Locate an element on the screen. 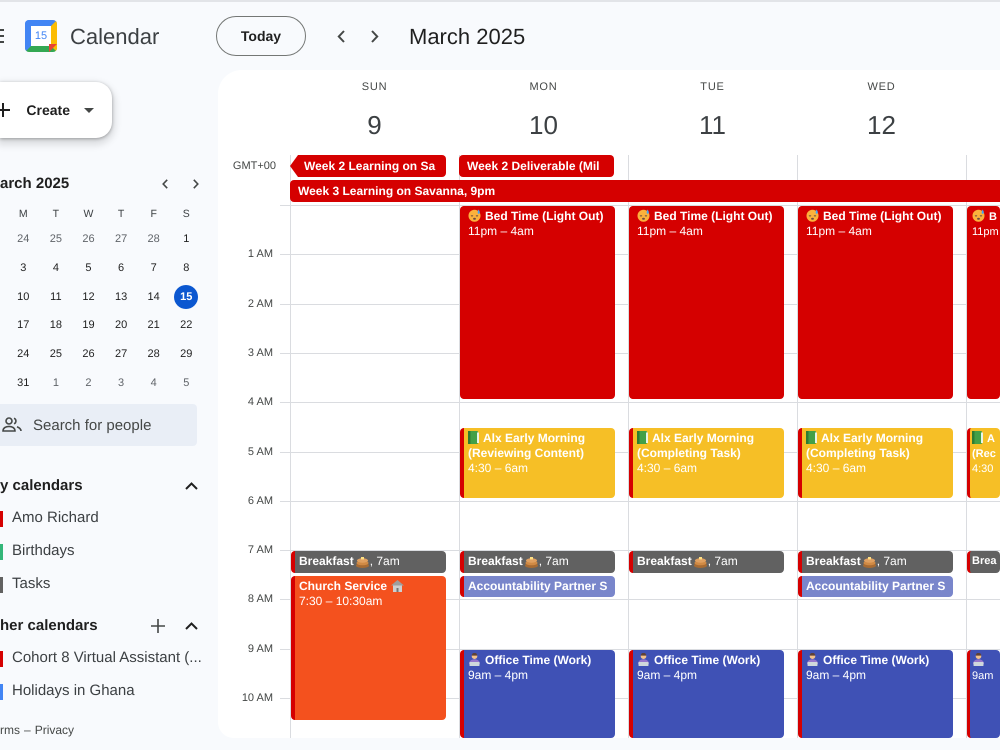 The height and width of the screenshot is (750, 1000). people-search-field: Search for people is located at coordinates (98, 425).